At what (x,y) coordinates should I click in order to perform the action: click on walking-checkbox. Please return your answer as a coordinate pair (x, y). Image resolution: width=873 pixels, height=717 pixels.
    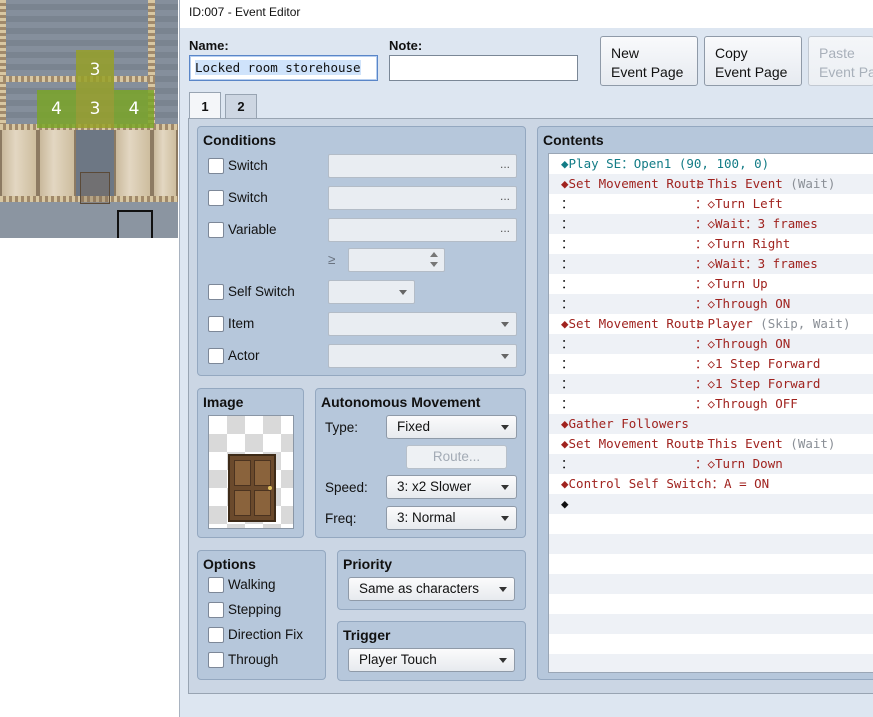
    Looking at the image, I should click on (216, 585).